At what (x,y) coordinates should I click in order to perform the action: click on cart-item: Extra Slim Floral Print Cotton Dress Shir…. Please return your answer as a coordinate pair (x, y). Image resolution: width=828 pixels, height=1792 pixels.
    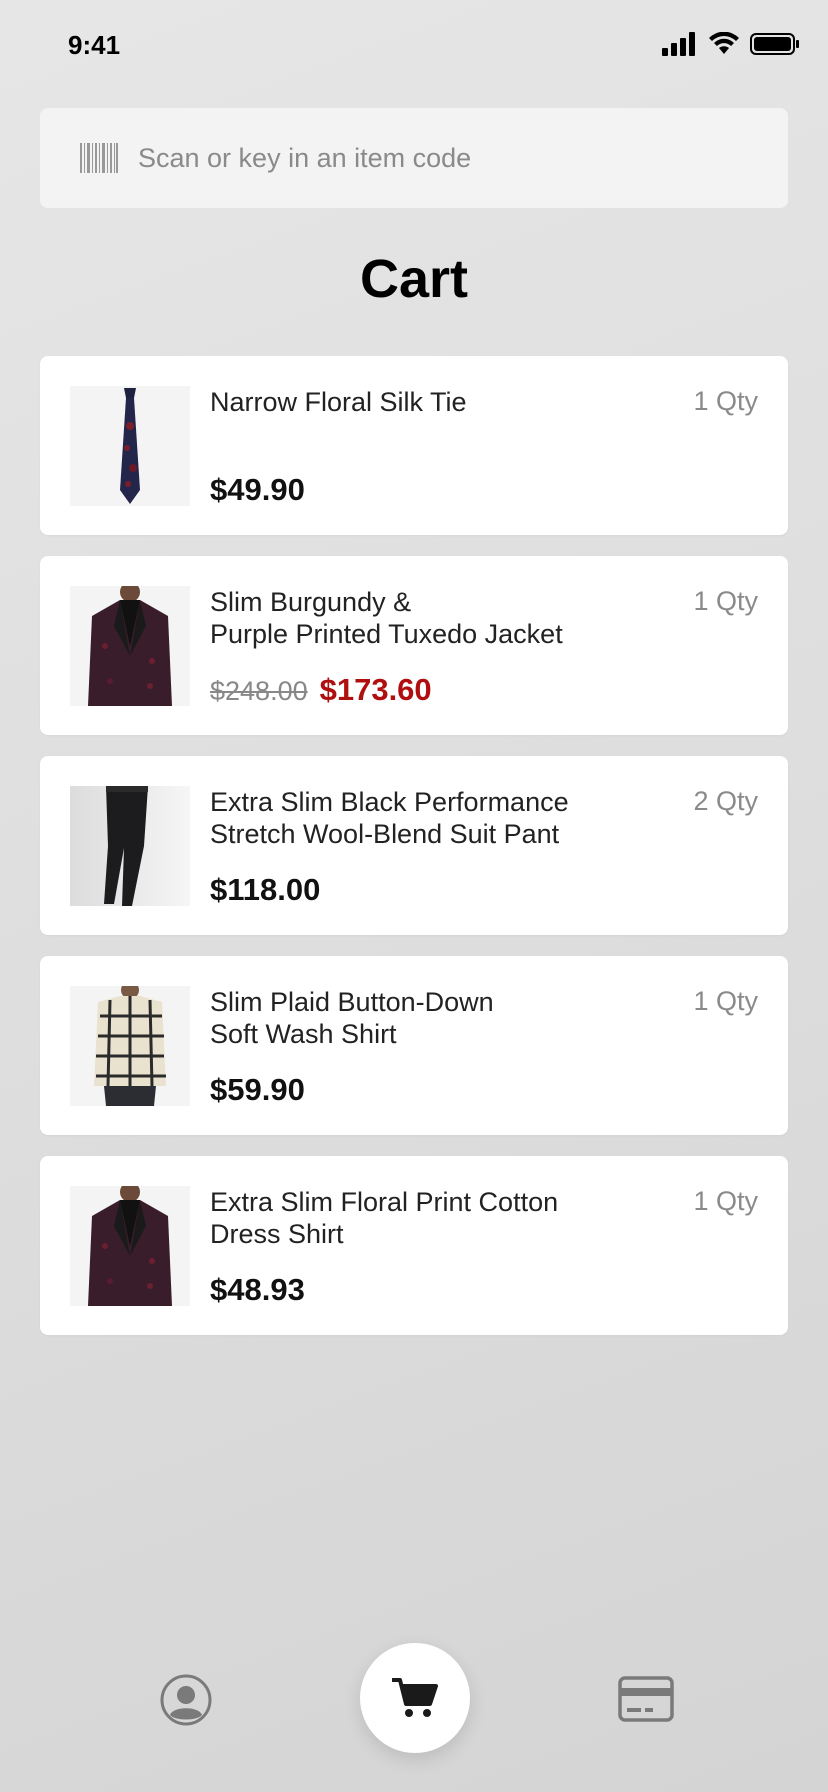
    Looking at the image, I should click on (414, 1245).